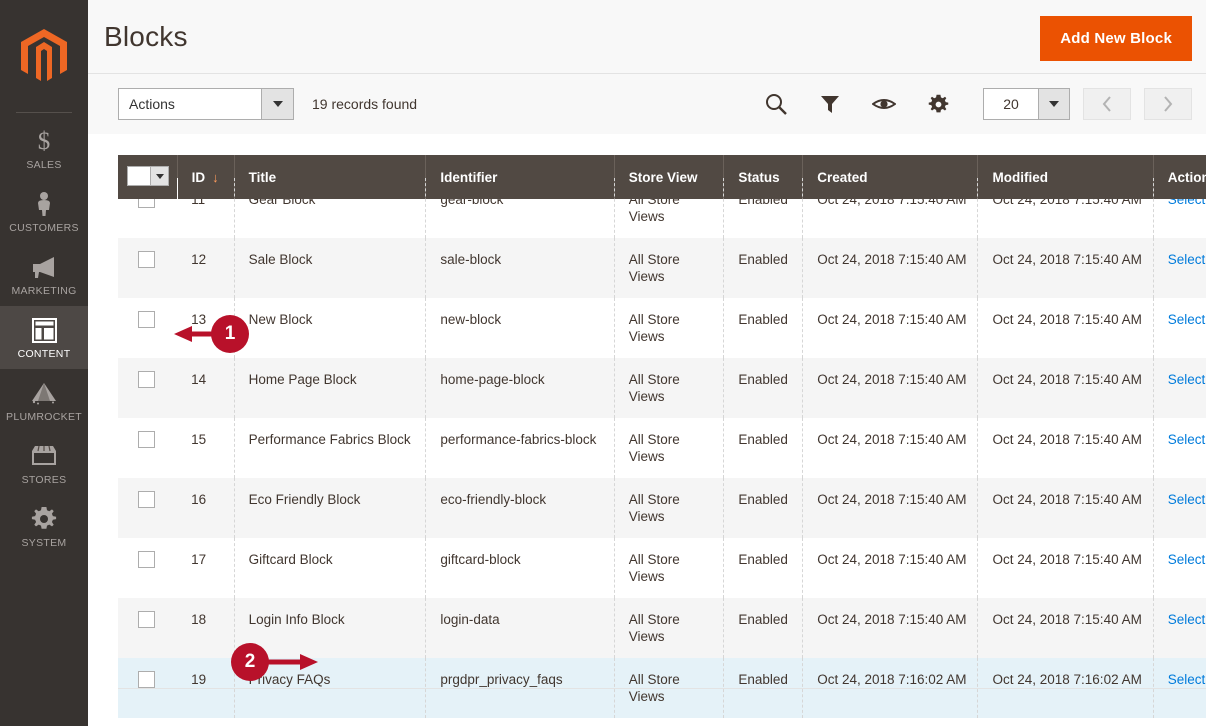 This screenshot has height=726, width=1206. What do you see at coordinates (1065, 177) in the screenshot?
I see `column-header-modified: Modified` at bounding box center [1065, 177].